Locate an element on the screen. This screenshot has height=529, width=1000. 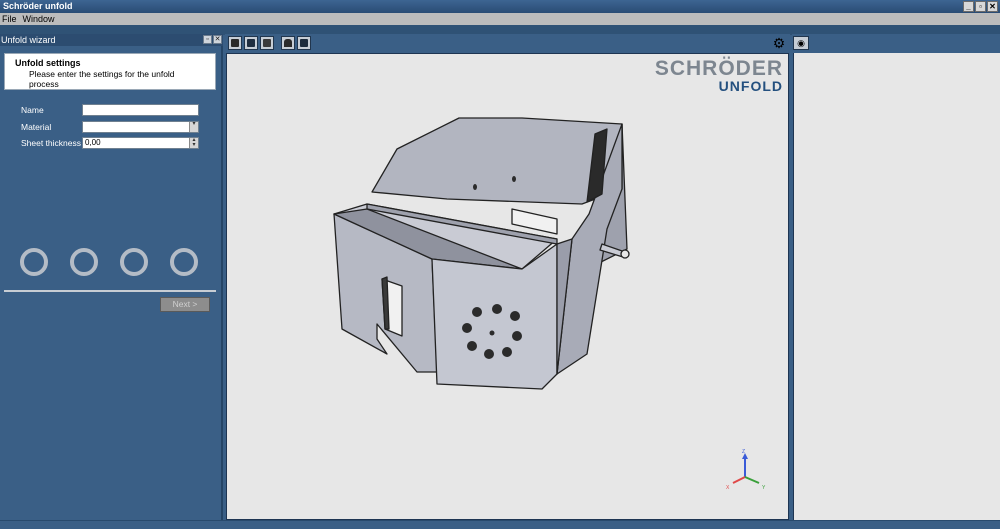
restore-button: ▫ is located at coordinates (980, 6).